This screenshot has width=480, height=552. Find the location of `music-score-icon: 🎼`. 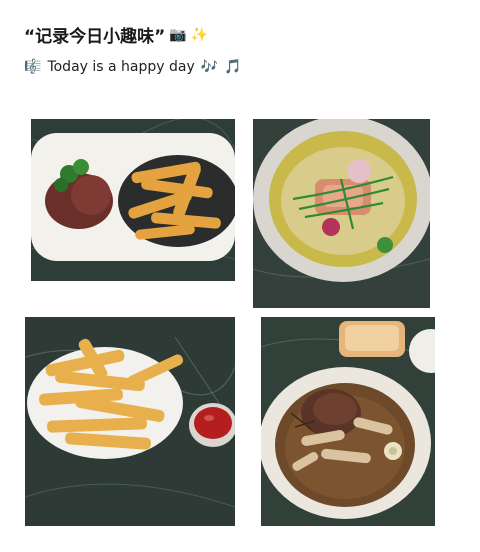

music-score-icon: 🎼 is located at coordinates (33, 67).